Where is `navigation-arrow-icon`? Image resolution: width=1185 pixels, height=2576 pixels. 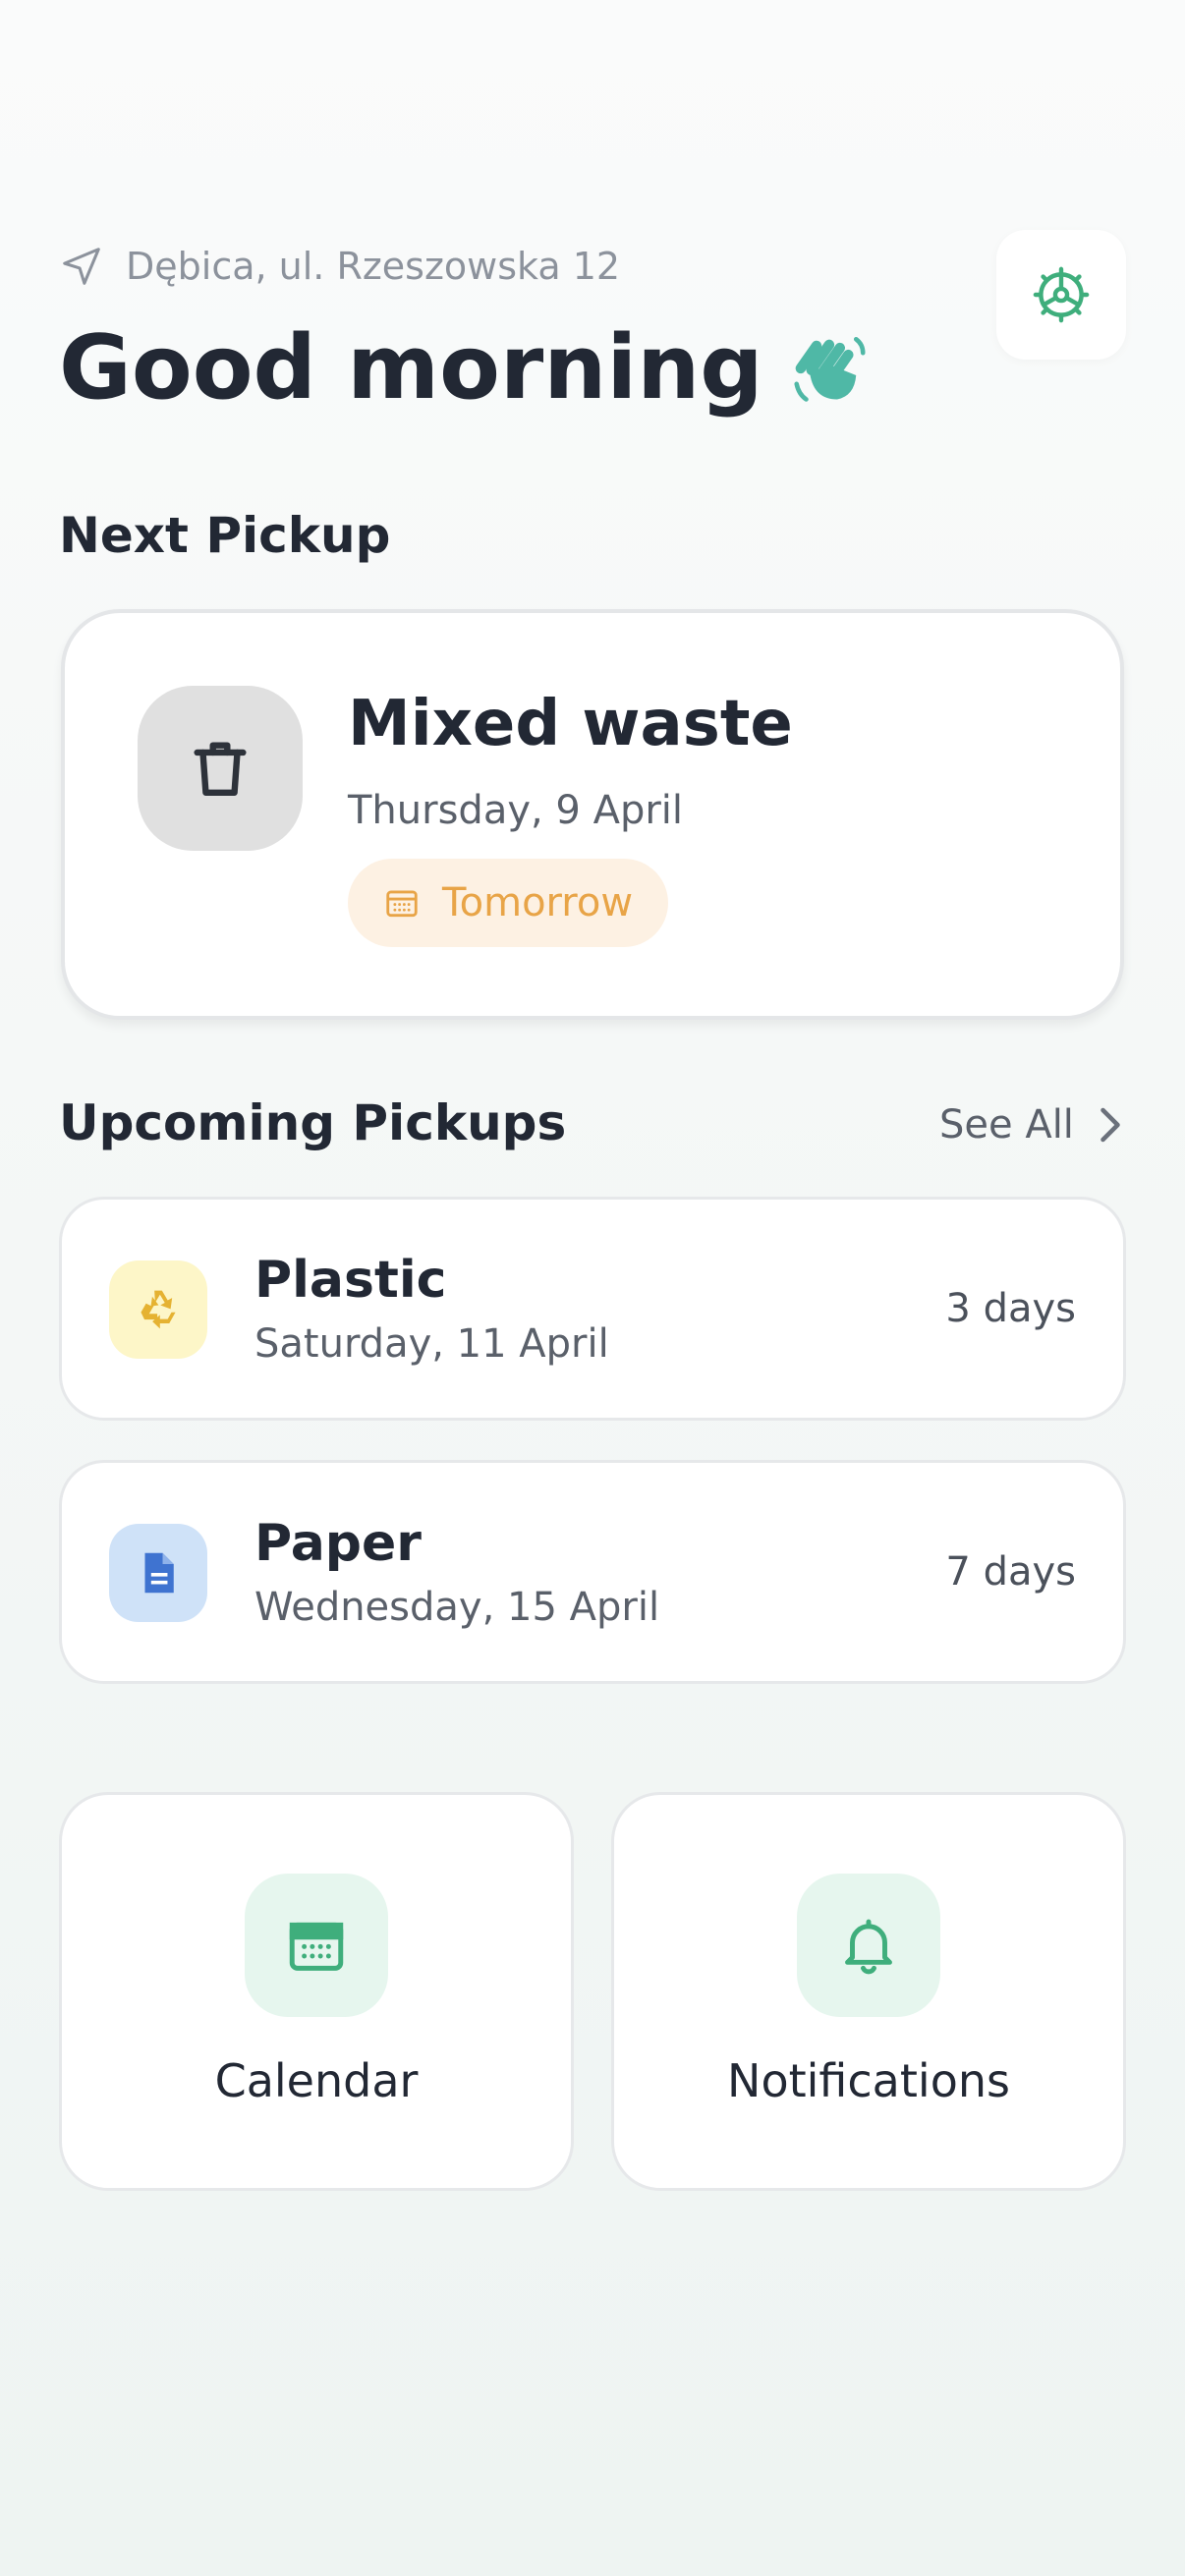
navigation-arrow-icon is located at coordinates (82, 266).